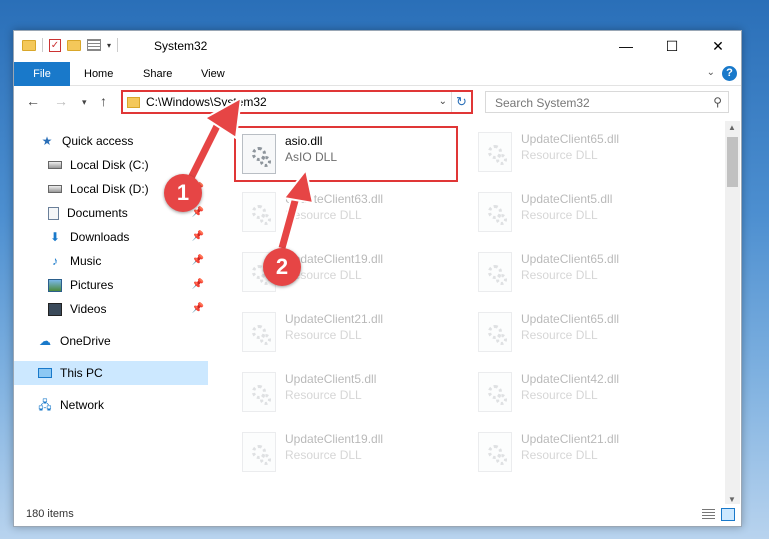 Image resolution: width=769 pixels, height=539 pixels. Describe the element at coordinates (728, 514) in the screenshot. I see `large-icons-view-icon` at that location.